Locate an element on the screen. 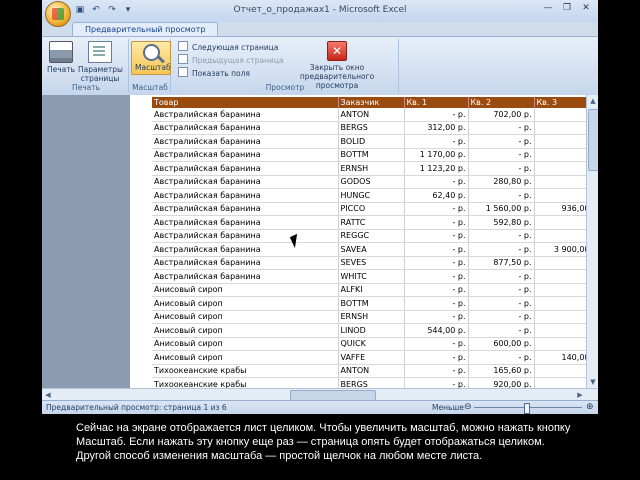 The height and width of the screenshot is (480, 640). printer-icon is located at coordinates (61, 52).